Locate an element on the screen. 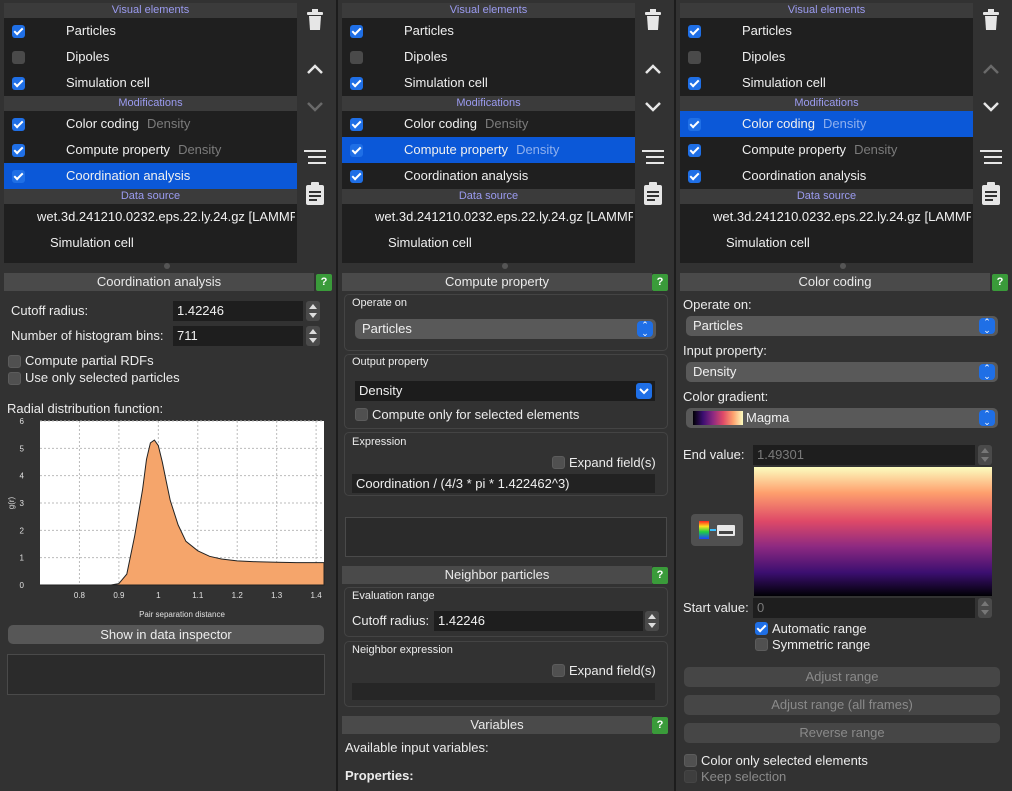  output-property-input: Density is located at coordinates (505, 391).